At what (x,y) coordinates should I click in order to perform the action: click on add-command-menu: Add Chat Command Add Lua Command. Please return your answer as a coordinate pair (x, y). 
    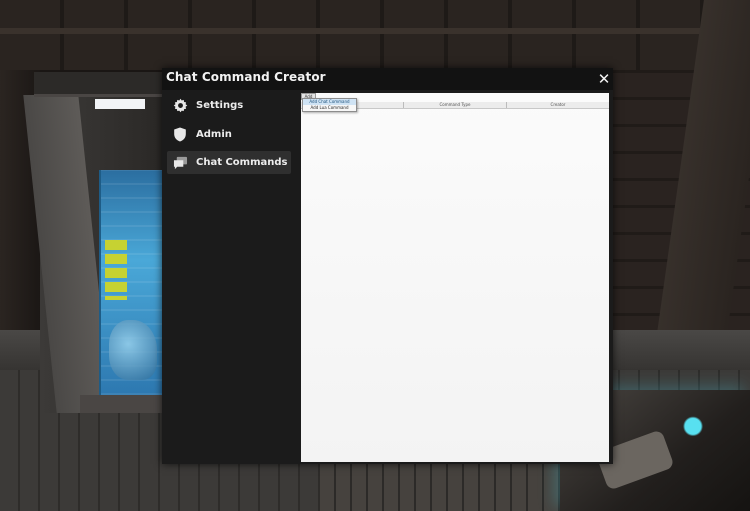
    Looking at the image, I should click on (329, 105).